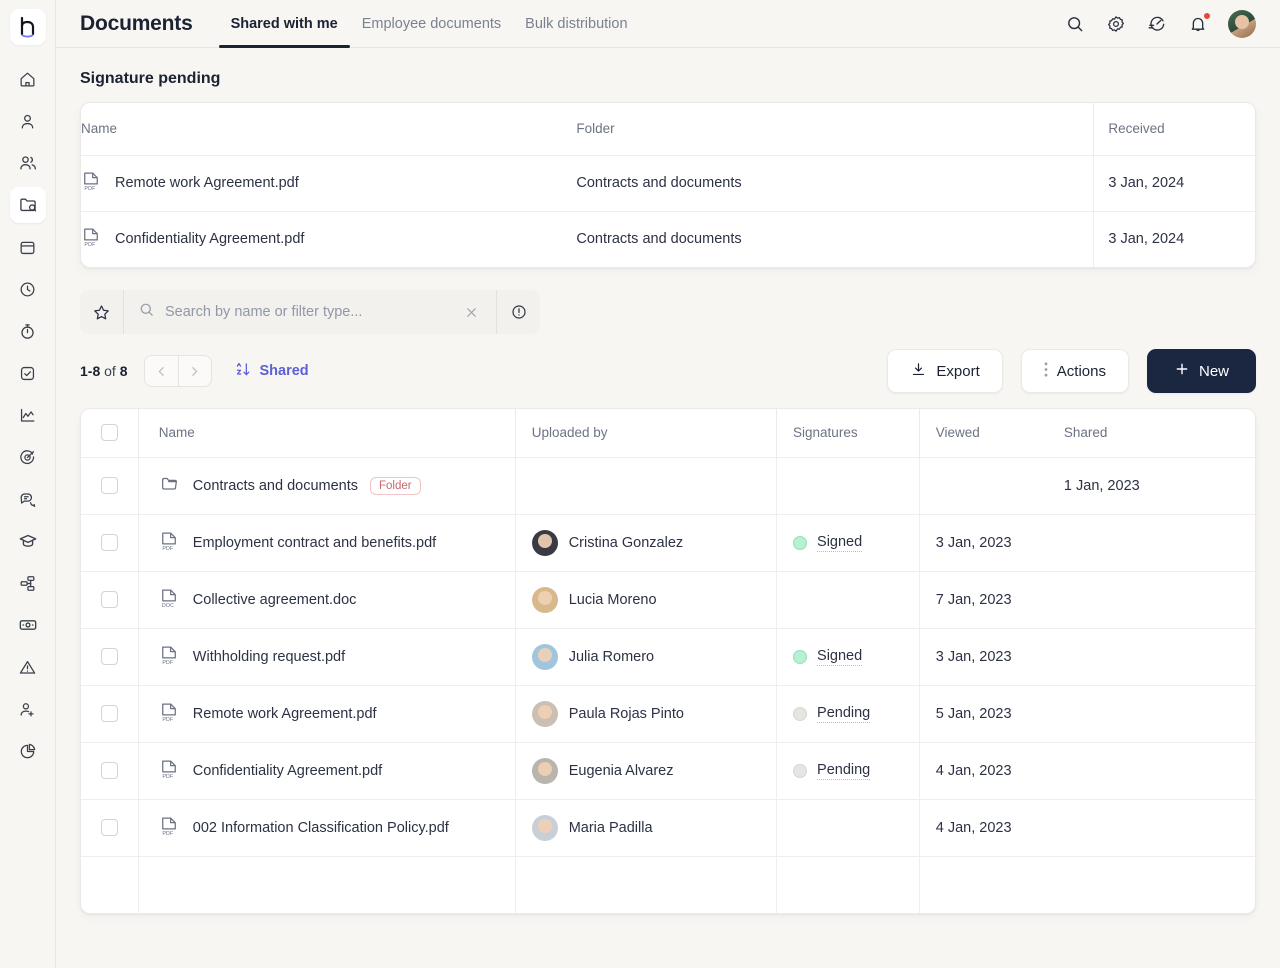 The width and height of the screenshot is (1280, 968). I want to click on uploader-name: Lucia Moreno, so click(612, 599).